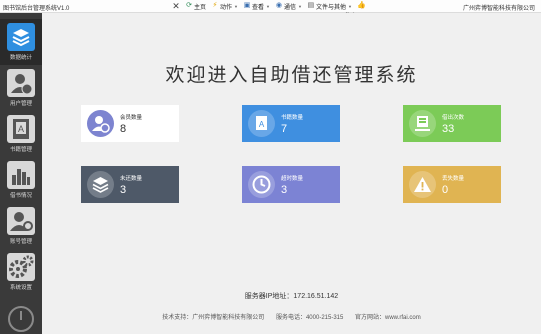 The image size is (541, 334). I want to click on sidebar-item-settings: 系统设置, so click(21, 272).